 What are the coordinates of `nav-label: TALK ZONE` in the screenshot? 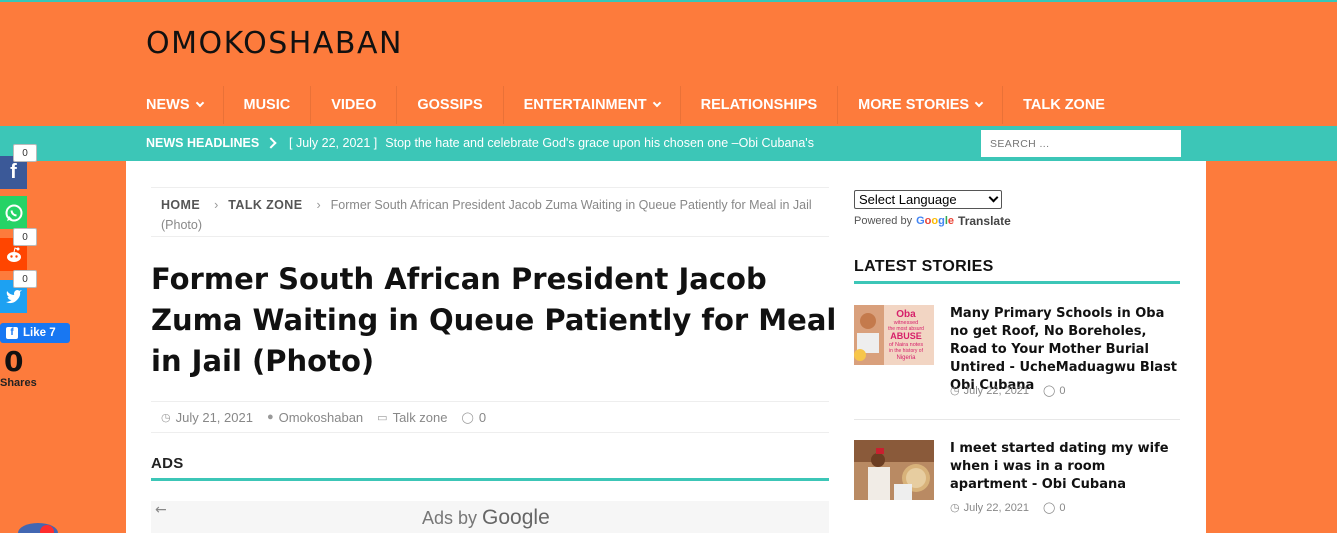 It's located at (1064, 105).